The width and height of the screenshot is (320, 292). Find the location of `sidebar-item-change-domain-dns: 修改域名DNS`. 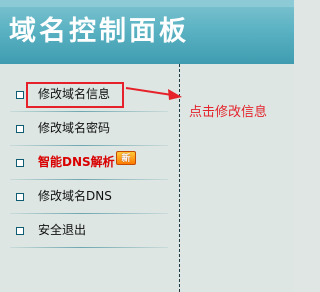

sidebar-item-change-domain-dns: 修改域名DNS is located at coordinates (85, 197).